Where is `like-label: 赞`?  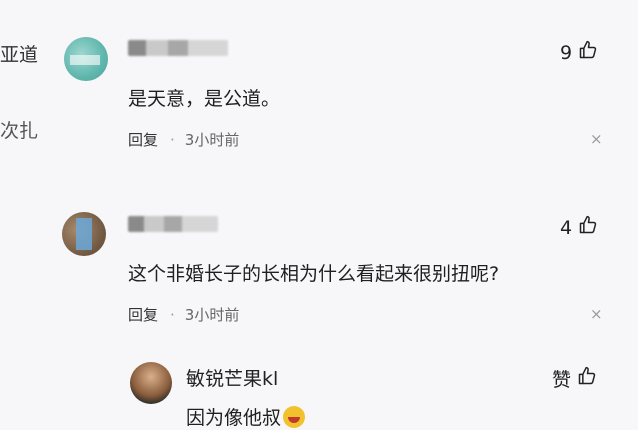
like-label: 赞 is located at coordinates (562, 380).